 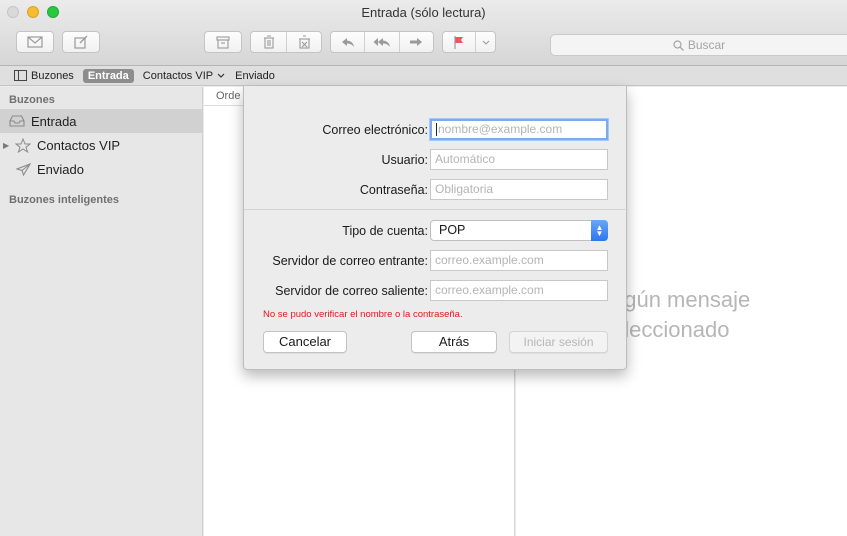 I want to click on incoming-server-field: correo.example.com, so click(x=519, y=260).